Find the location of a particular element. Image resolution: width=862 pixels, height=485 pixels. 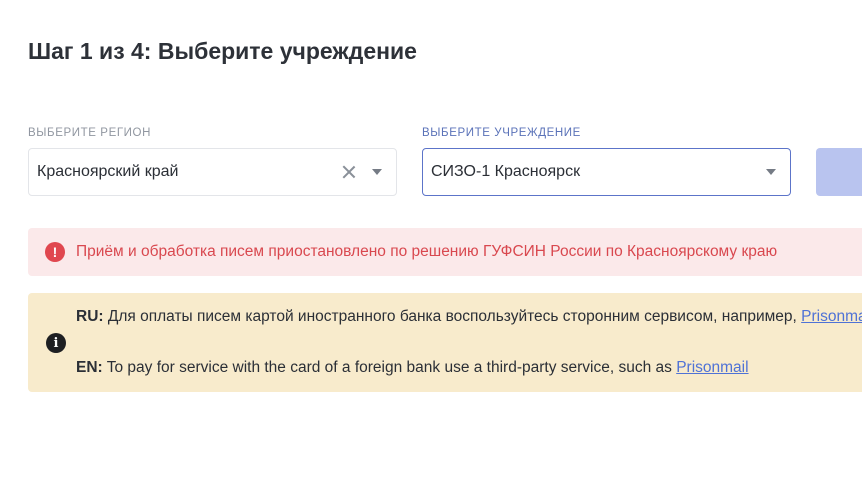

facility-label: ВЫБЕРИТЕ УЧРЕЖДЕНИЕ is located at coordinates (501, 133).